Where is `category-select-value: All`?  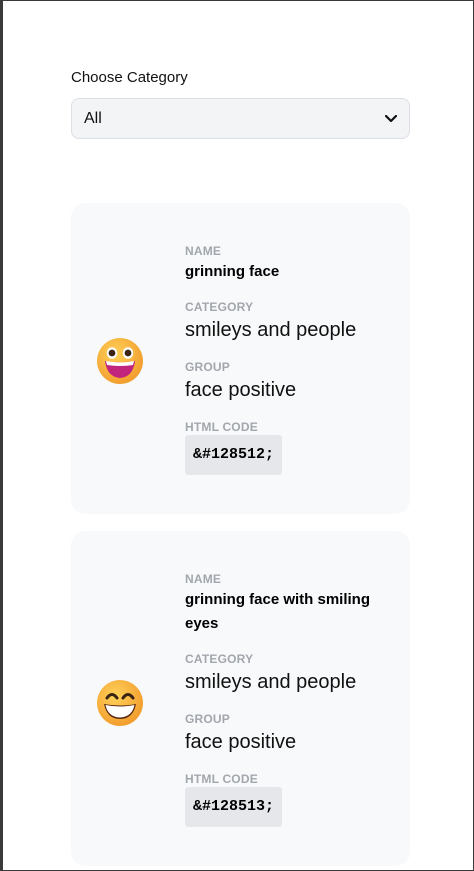 category-select-value: All is located at coordinates (93, 118).